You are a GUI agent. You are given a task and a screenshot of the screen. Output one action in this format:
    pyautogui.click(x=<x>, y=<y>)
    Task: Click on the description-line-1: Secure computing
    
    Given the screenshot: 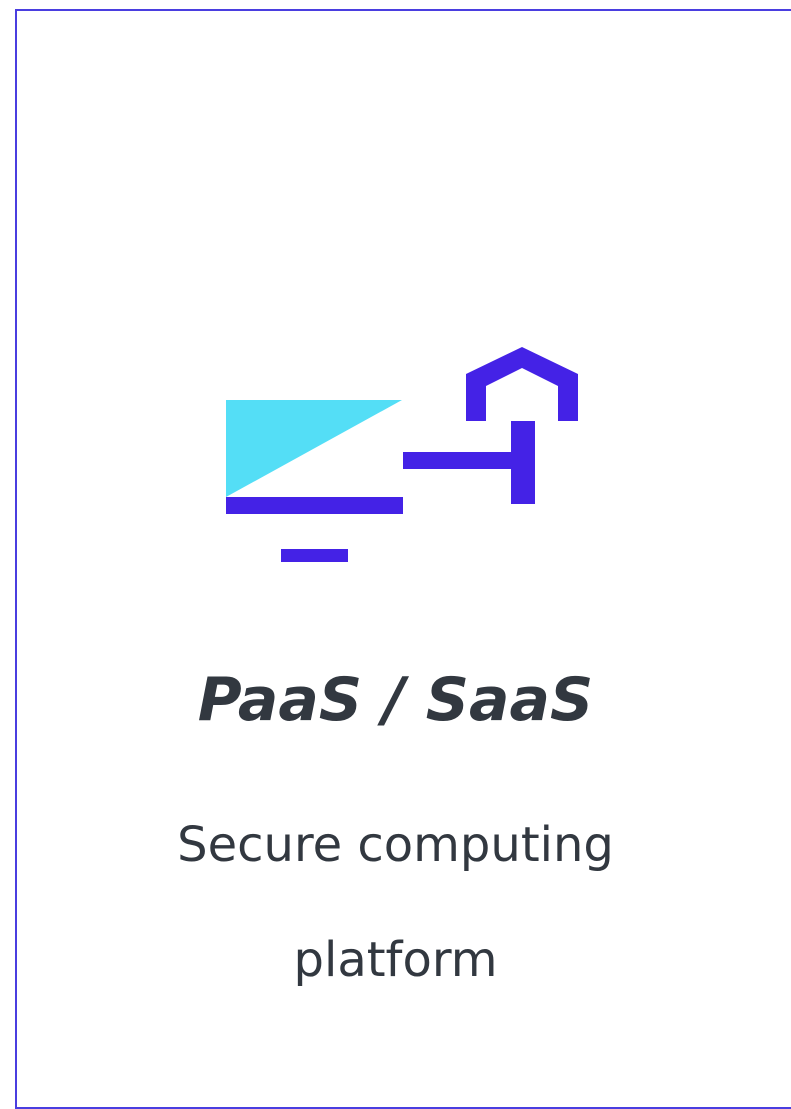 What is the action you would take?
    pyautogui.click(x=395, y=845)
    